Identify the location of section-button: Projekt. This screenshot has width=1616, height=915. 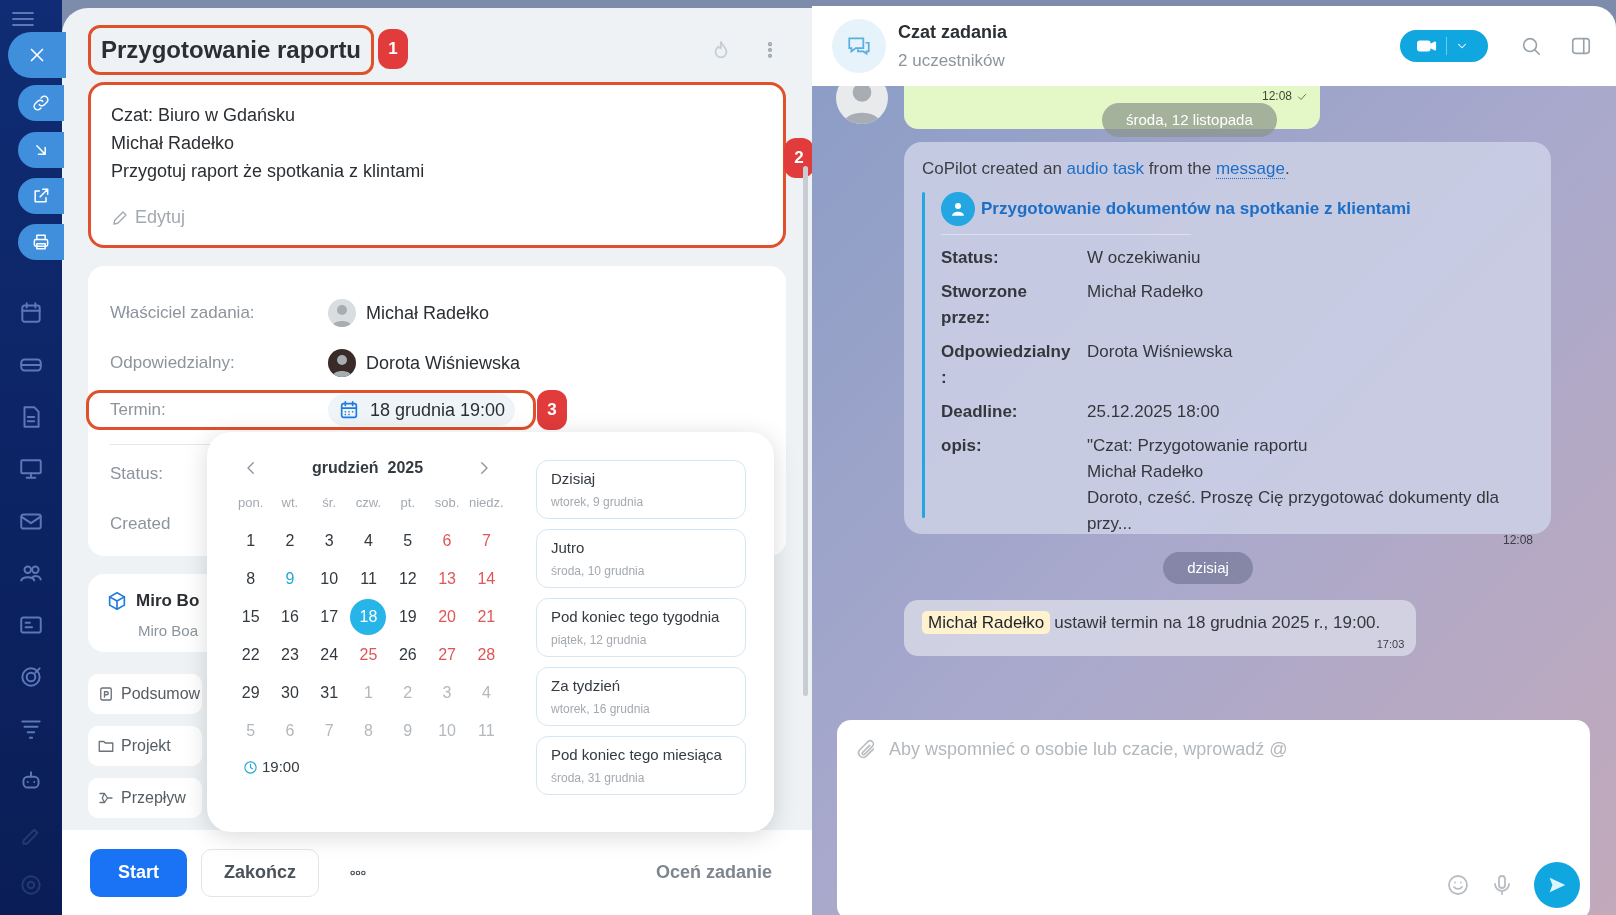
(145, 746).